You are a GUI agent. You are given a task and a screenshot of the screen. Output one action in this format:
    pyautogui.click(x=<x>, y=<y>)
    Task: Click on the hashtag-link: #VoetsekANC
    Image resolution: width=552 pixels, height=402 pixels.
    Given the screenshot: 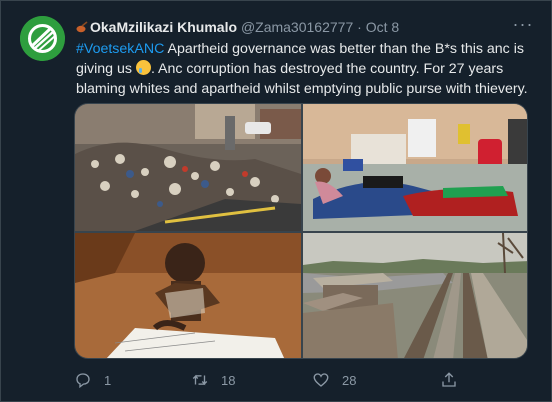 What is the action you would take?
    pyautogui.click(x=120, y=49)
    